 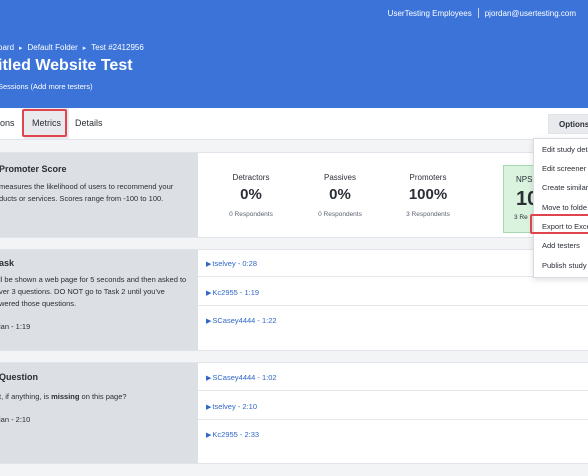 What do you see at coordinates (430, 13) in the screenshot?
I see `org-link: UserTesting Employees` at bounding box center [430, 13].